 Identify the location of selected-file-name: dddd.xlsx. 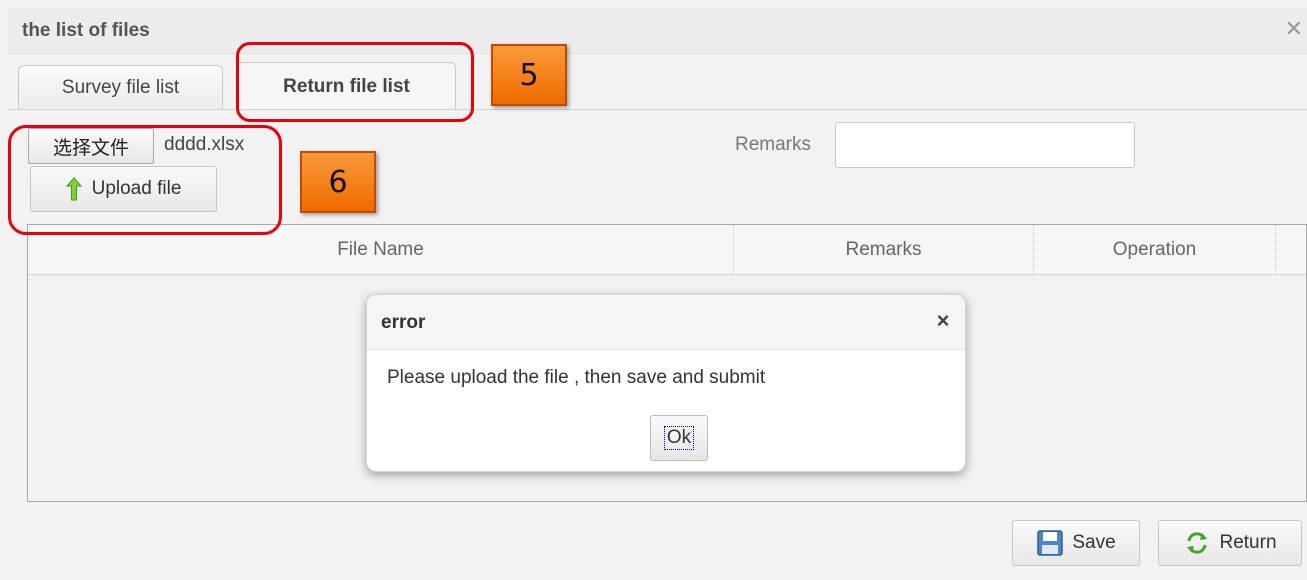
(204, 144).